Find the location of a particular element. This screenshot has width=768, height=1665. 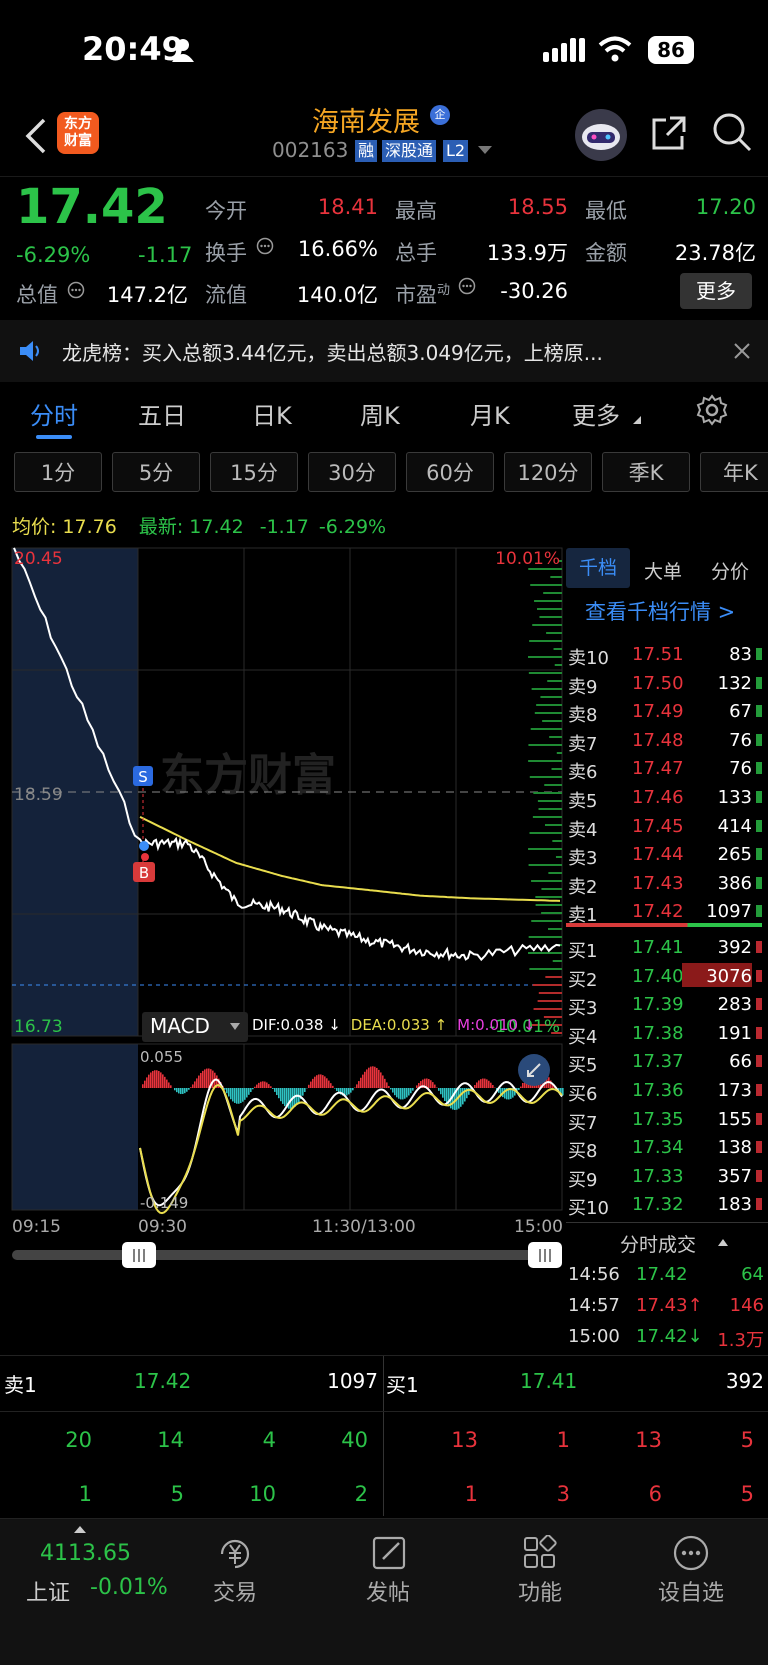

nav-post: 发帖 is located at coordinates (388, 1591).